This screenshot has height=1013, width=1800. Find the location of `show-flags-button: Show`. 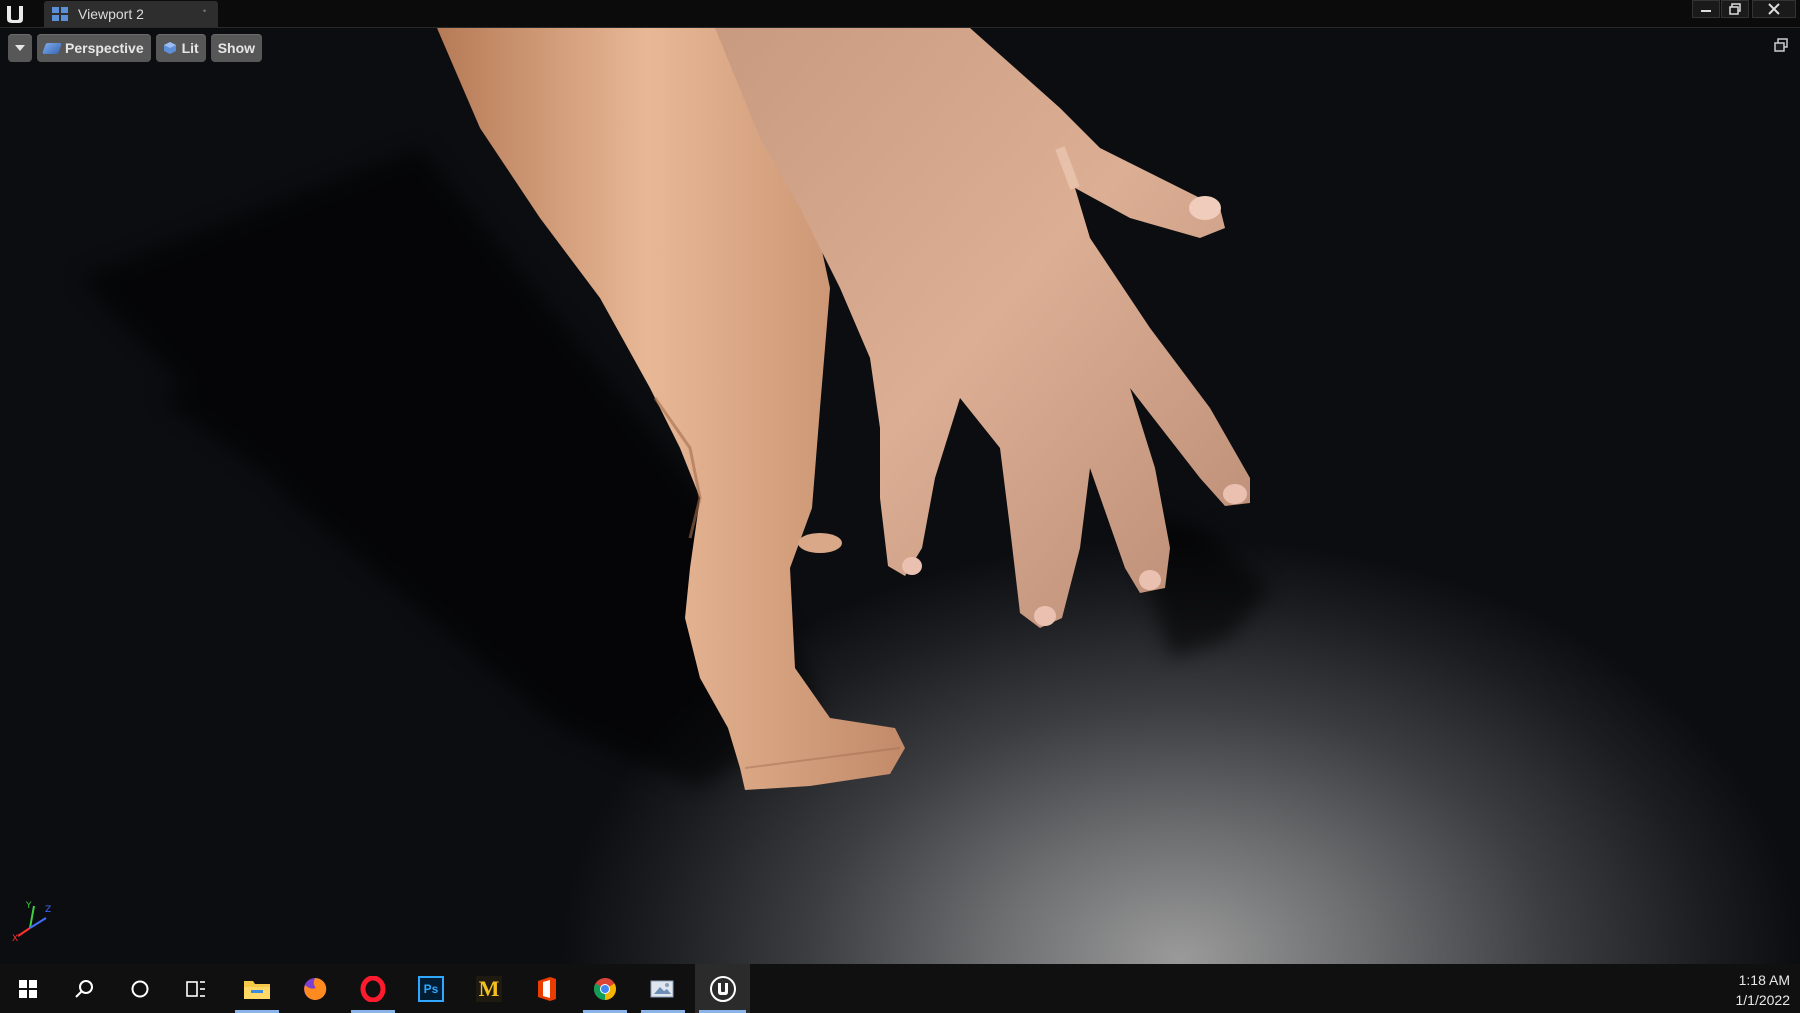

show-flags-button: Show is located at coordinates (236, 48).